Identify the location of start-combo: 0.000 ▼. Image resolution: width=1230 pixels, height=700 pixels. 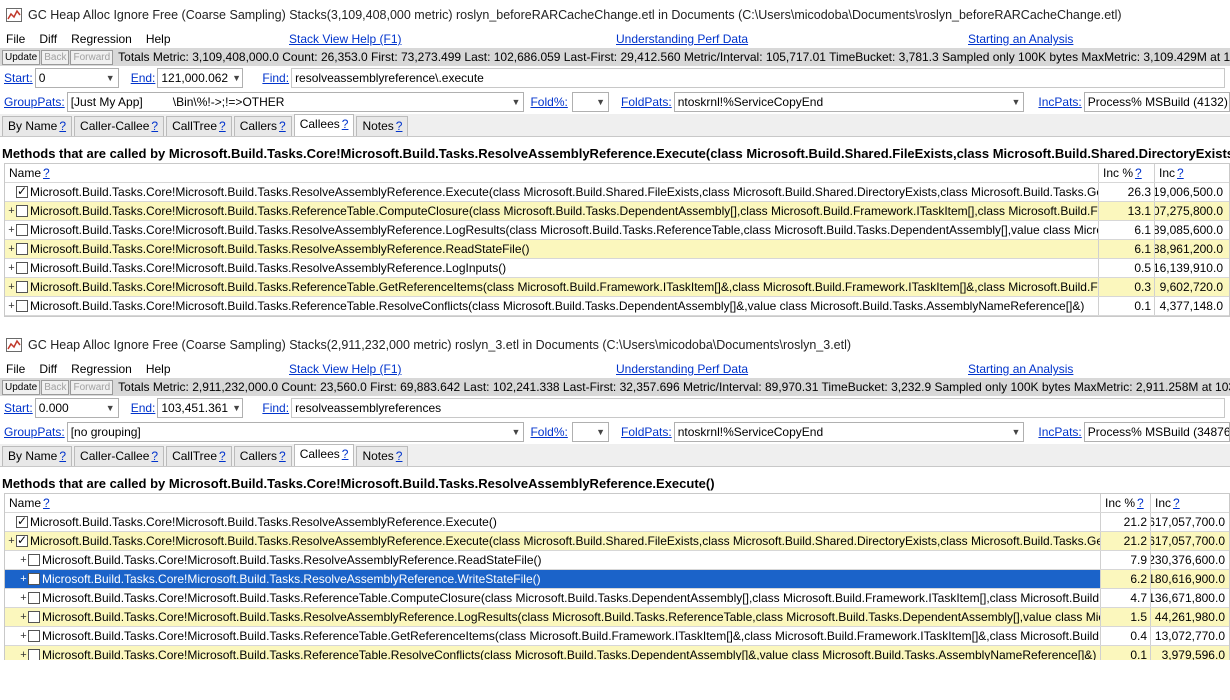
(76, 408).